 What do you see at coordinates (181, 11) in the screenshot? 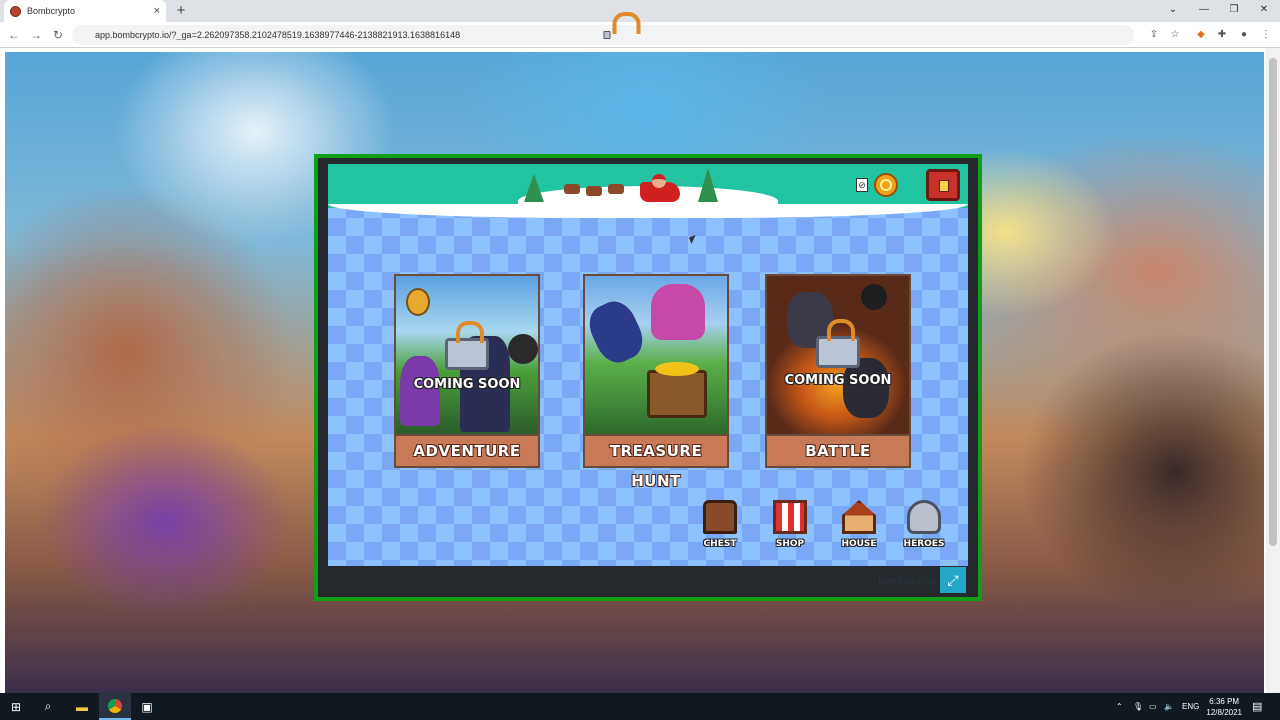
I see `new-tab-button: +` at bounding box center [181, 11].